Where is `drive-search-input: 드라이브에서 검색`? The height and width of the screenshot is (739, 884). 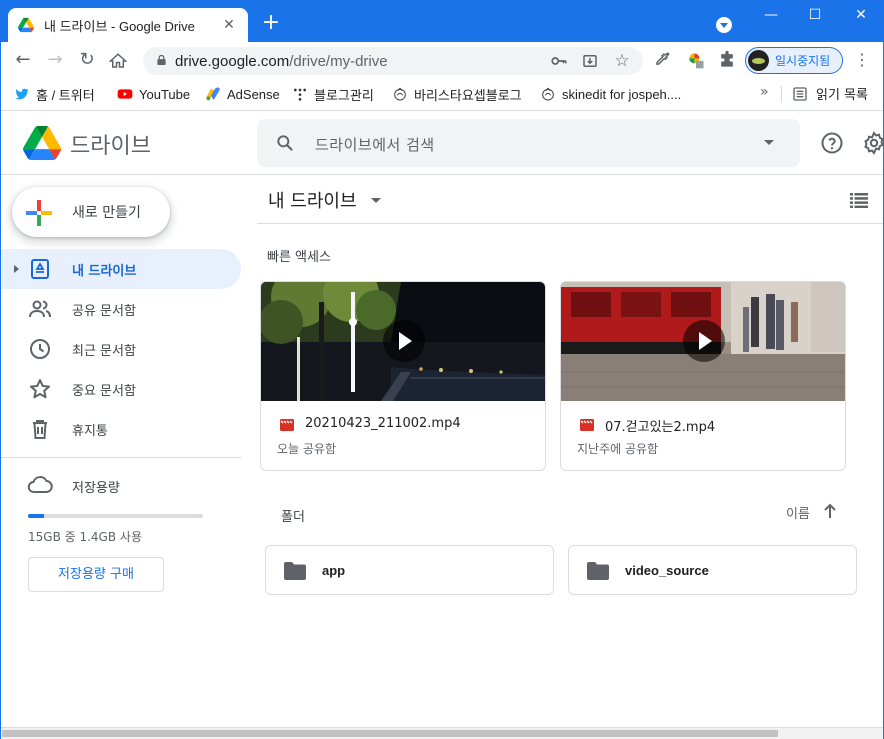
drive-search-input: 드라이브에서 검색 is located at coordinates (528, 143).